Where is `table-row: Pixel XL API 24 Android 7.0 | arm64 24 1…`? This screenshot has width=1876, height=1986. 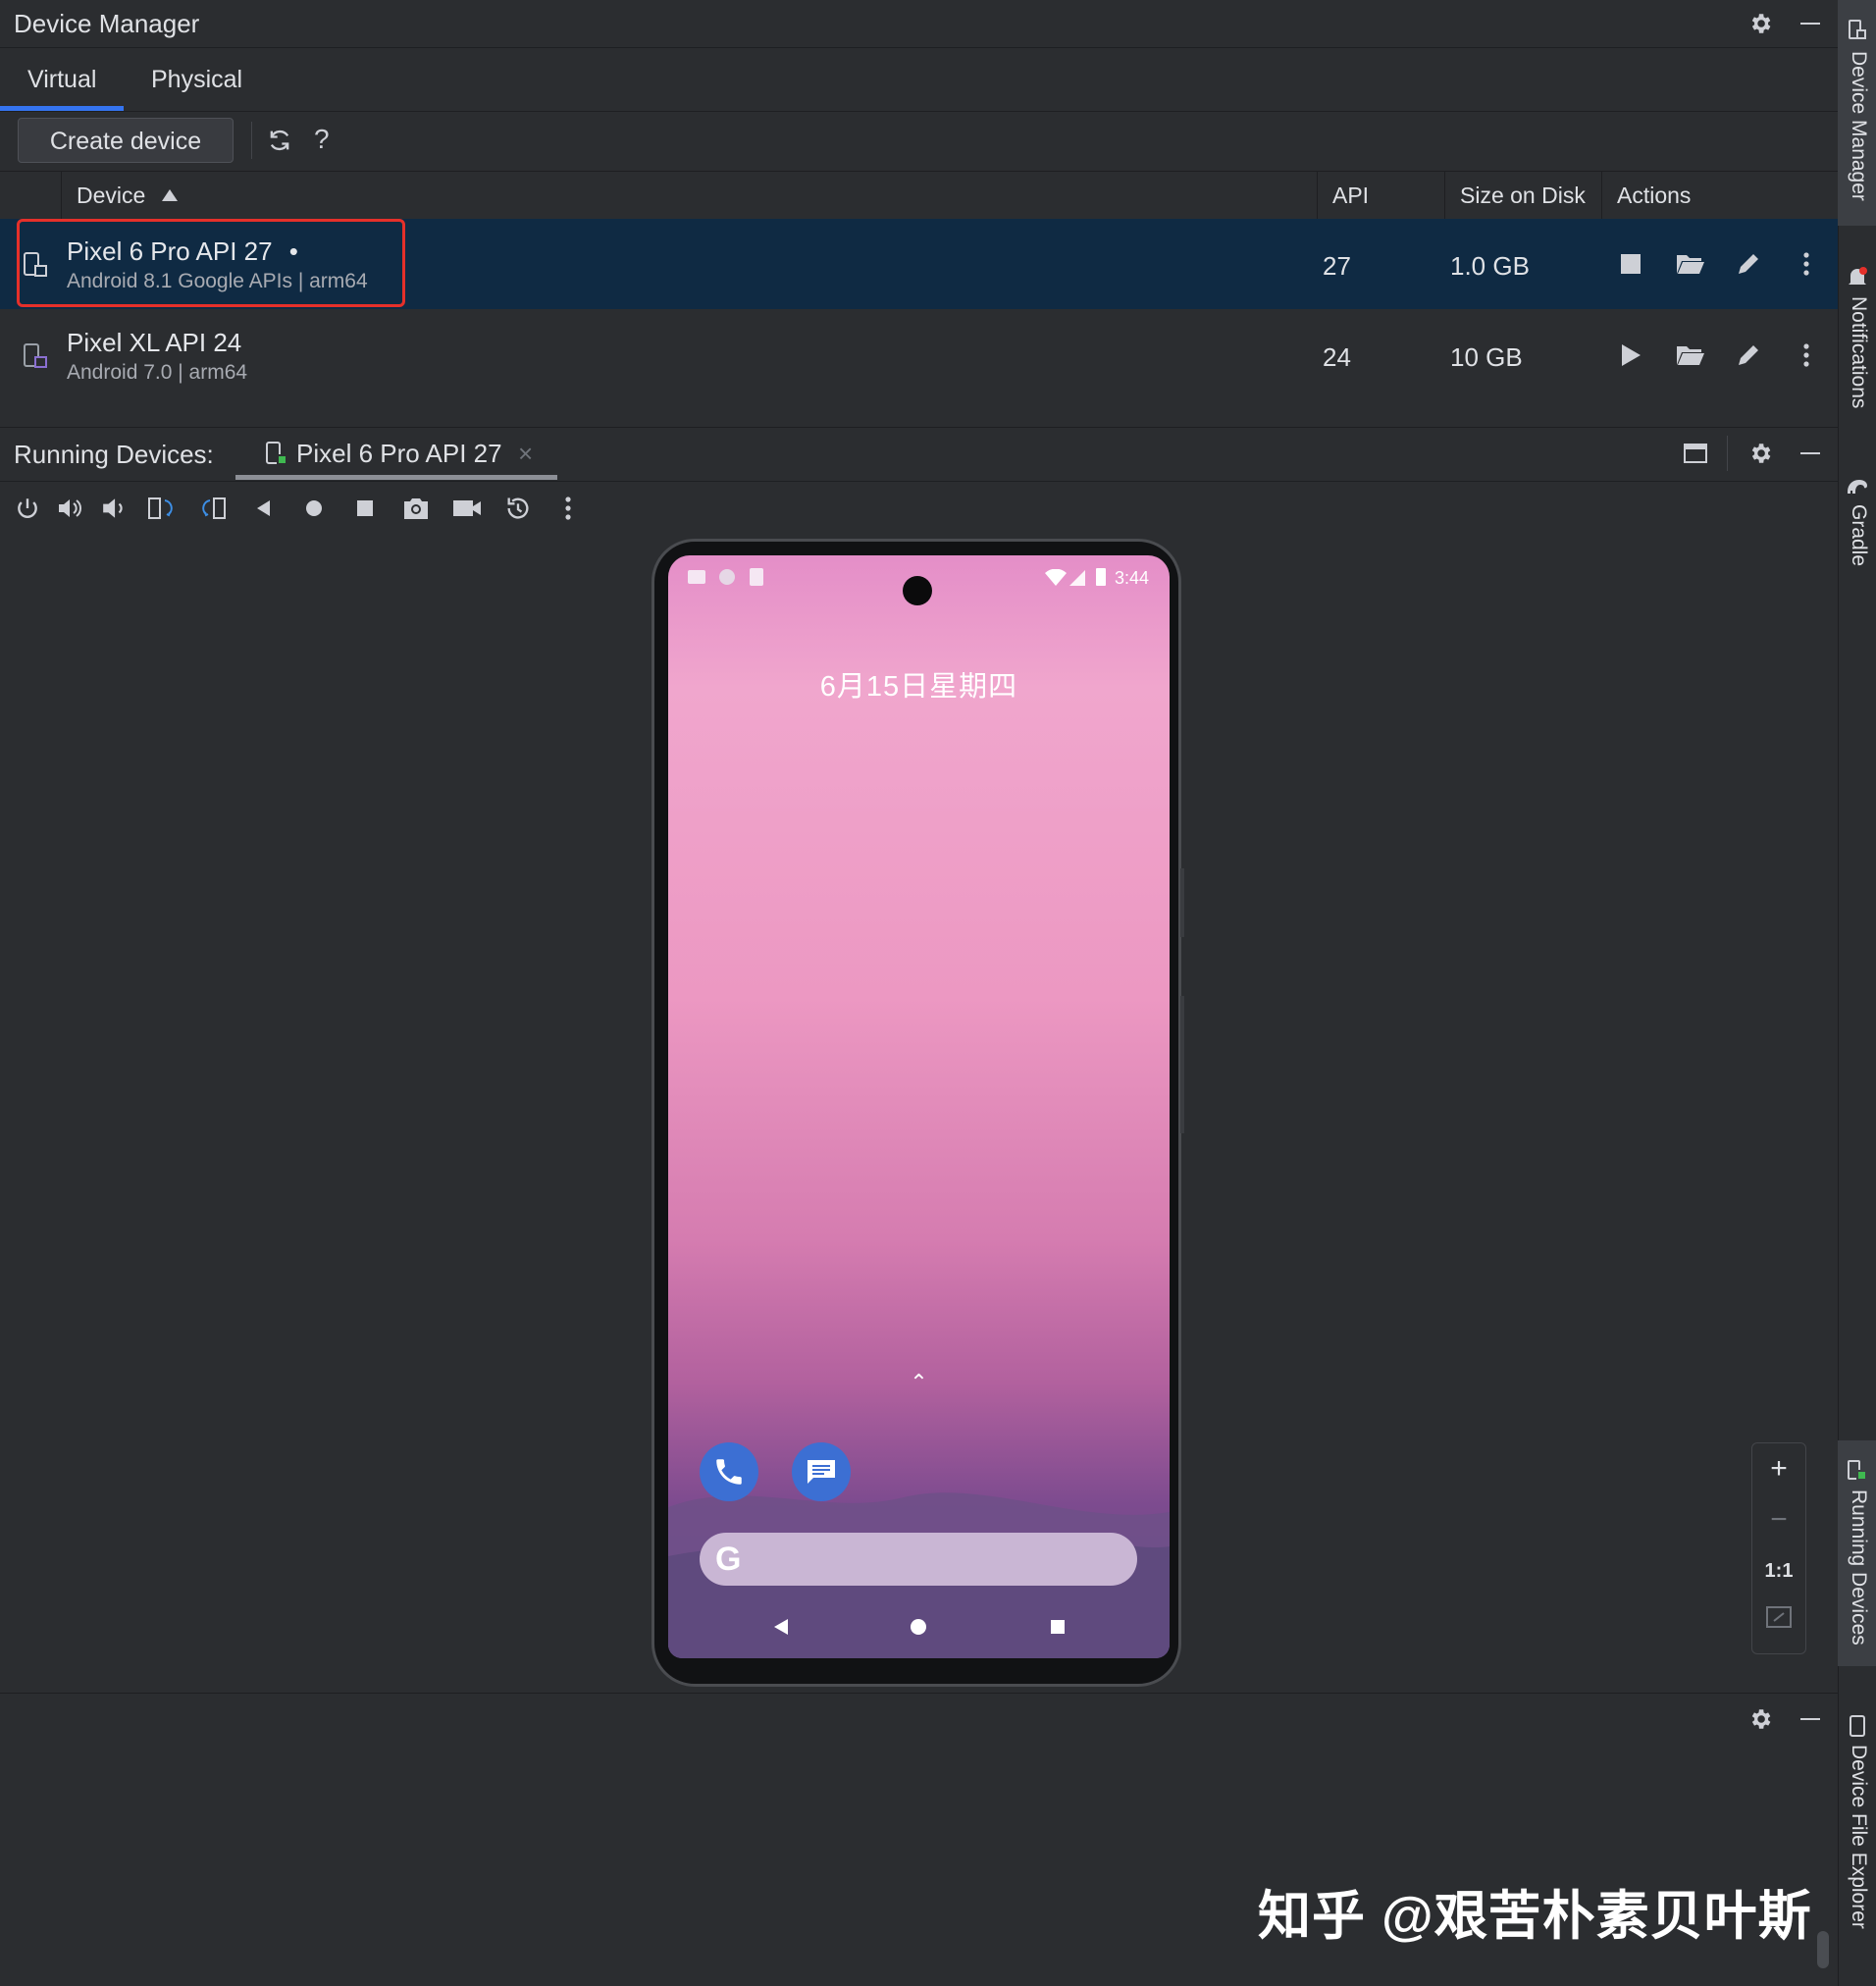 table-row: Pixel XL API 24 Android 7.0 | arm64 24 1… is located at coordinates (919, 355).